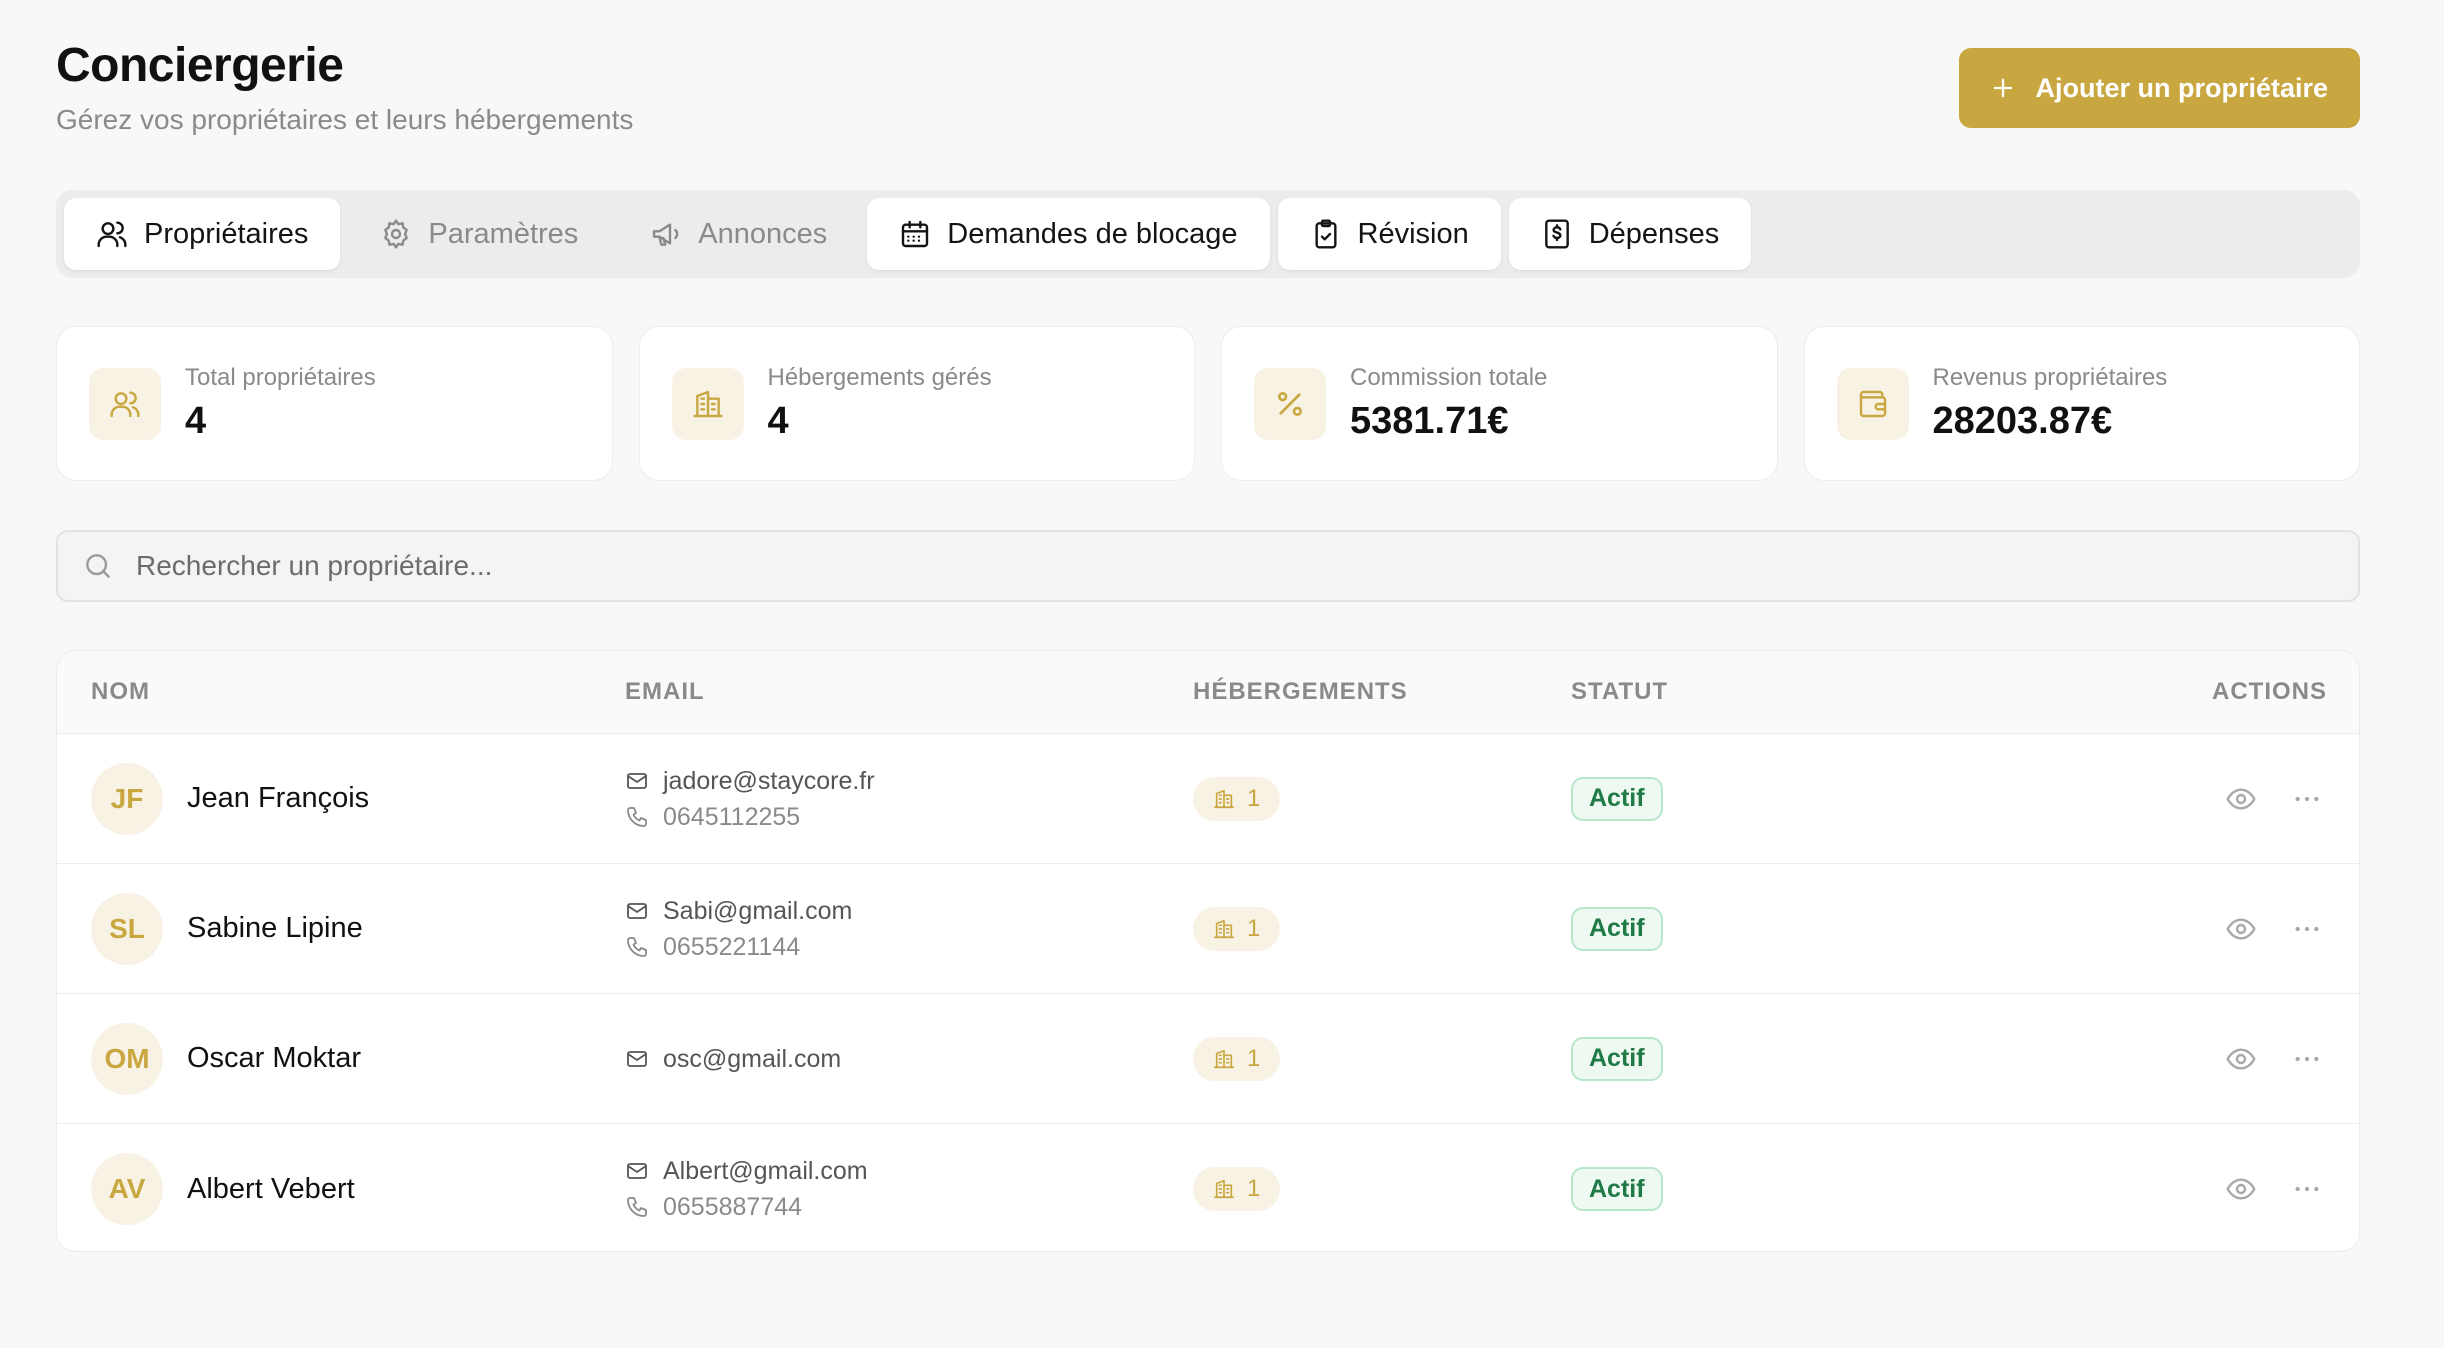 The image size is (2444, 1348). Describe the element at coordinates (1429, 420) in the screenshot. I see `stat-value: 5381.71€` at that location.